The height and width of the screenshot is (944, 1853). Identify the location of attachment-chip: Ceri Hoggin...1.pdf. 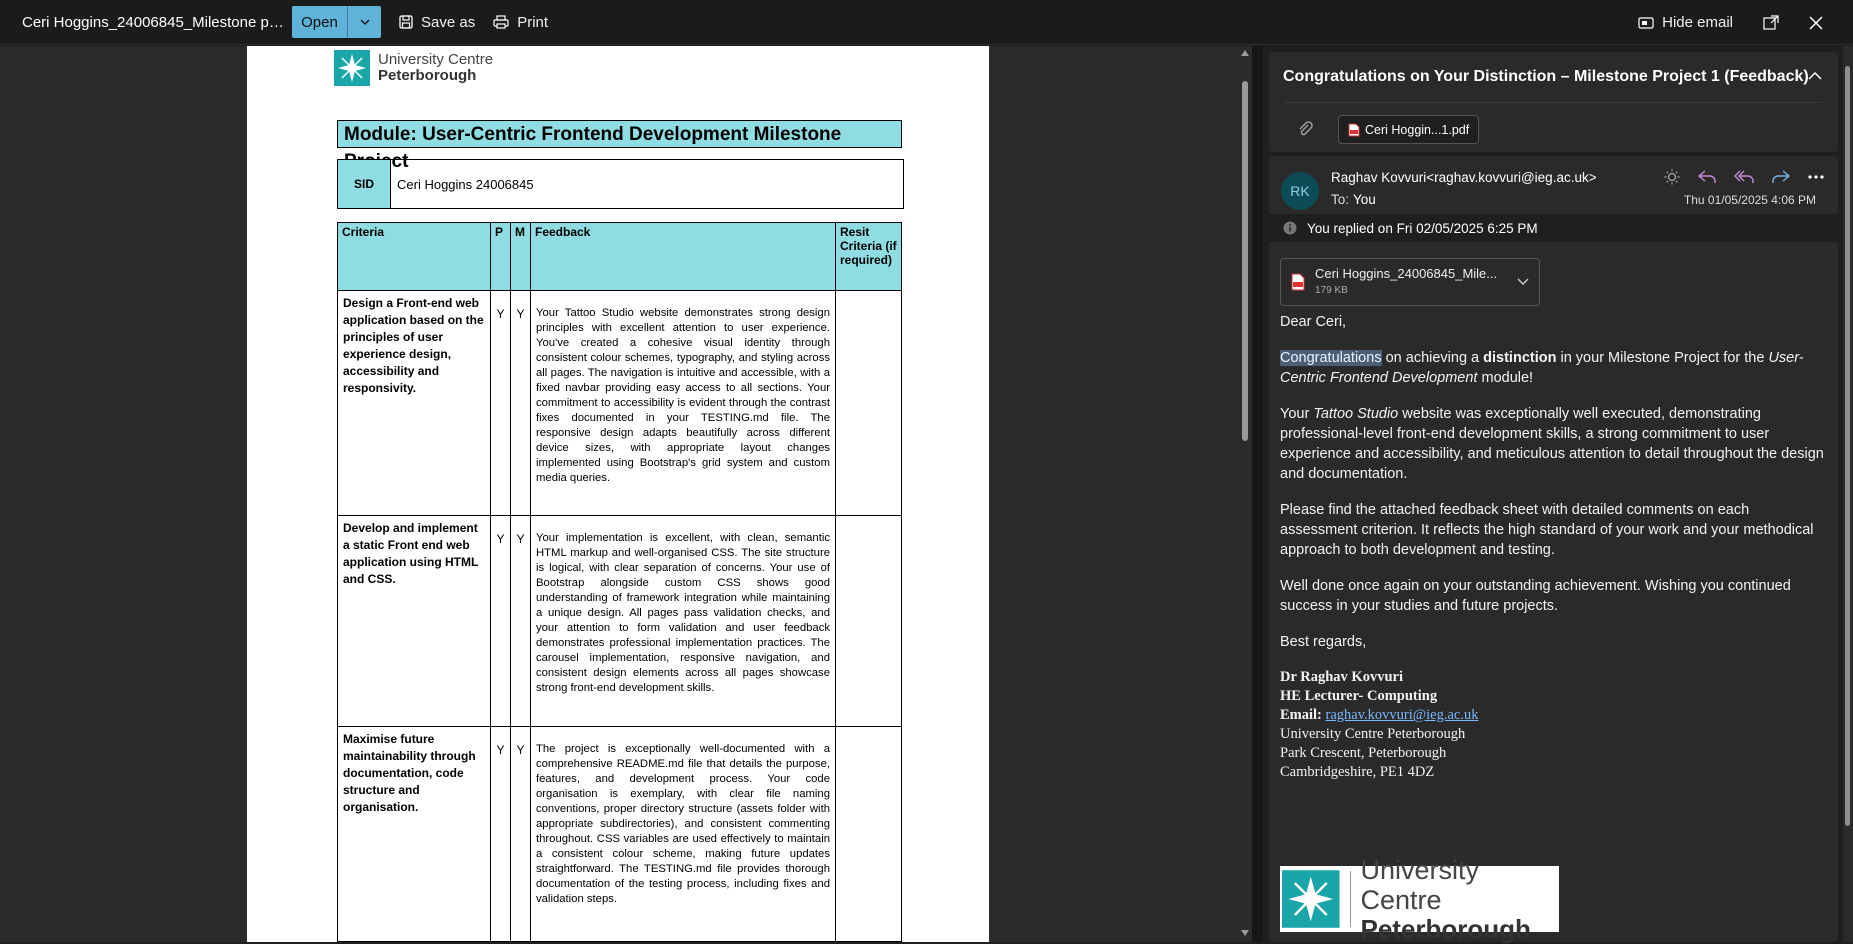
(1409, 129).